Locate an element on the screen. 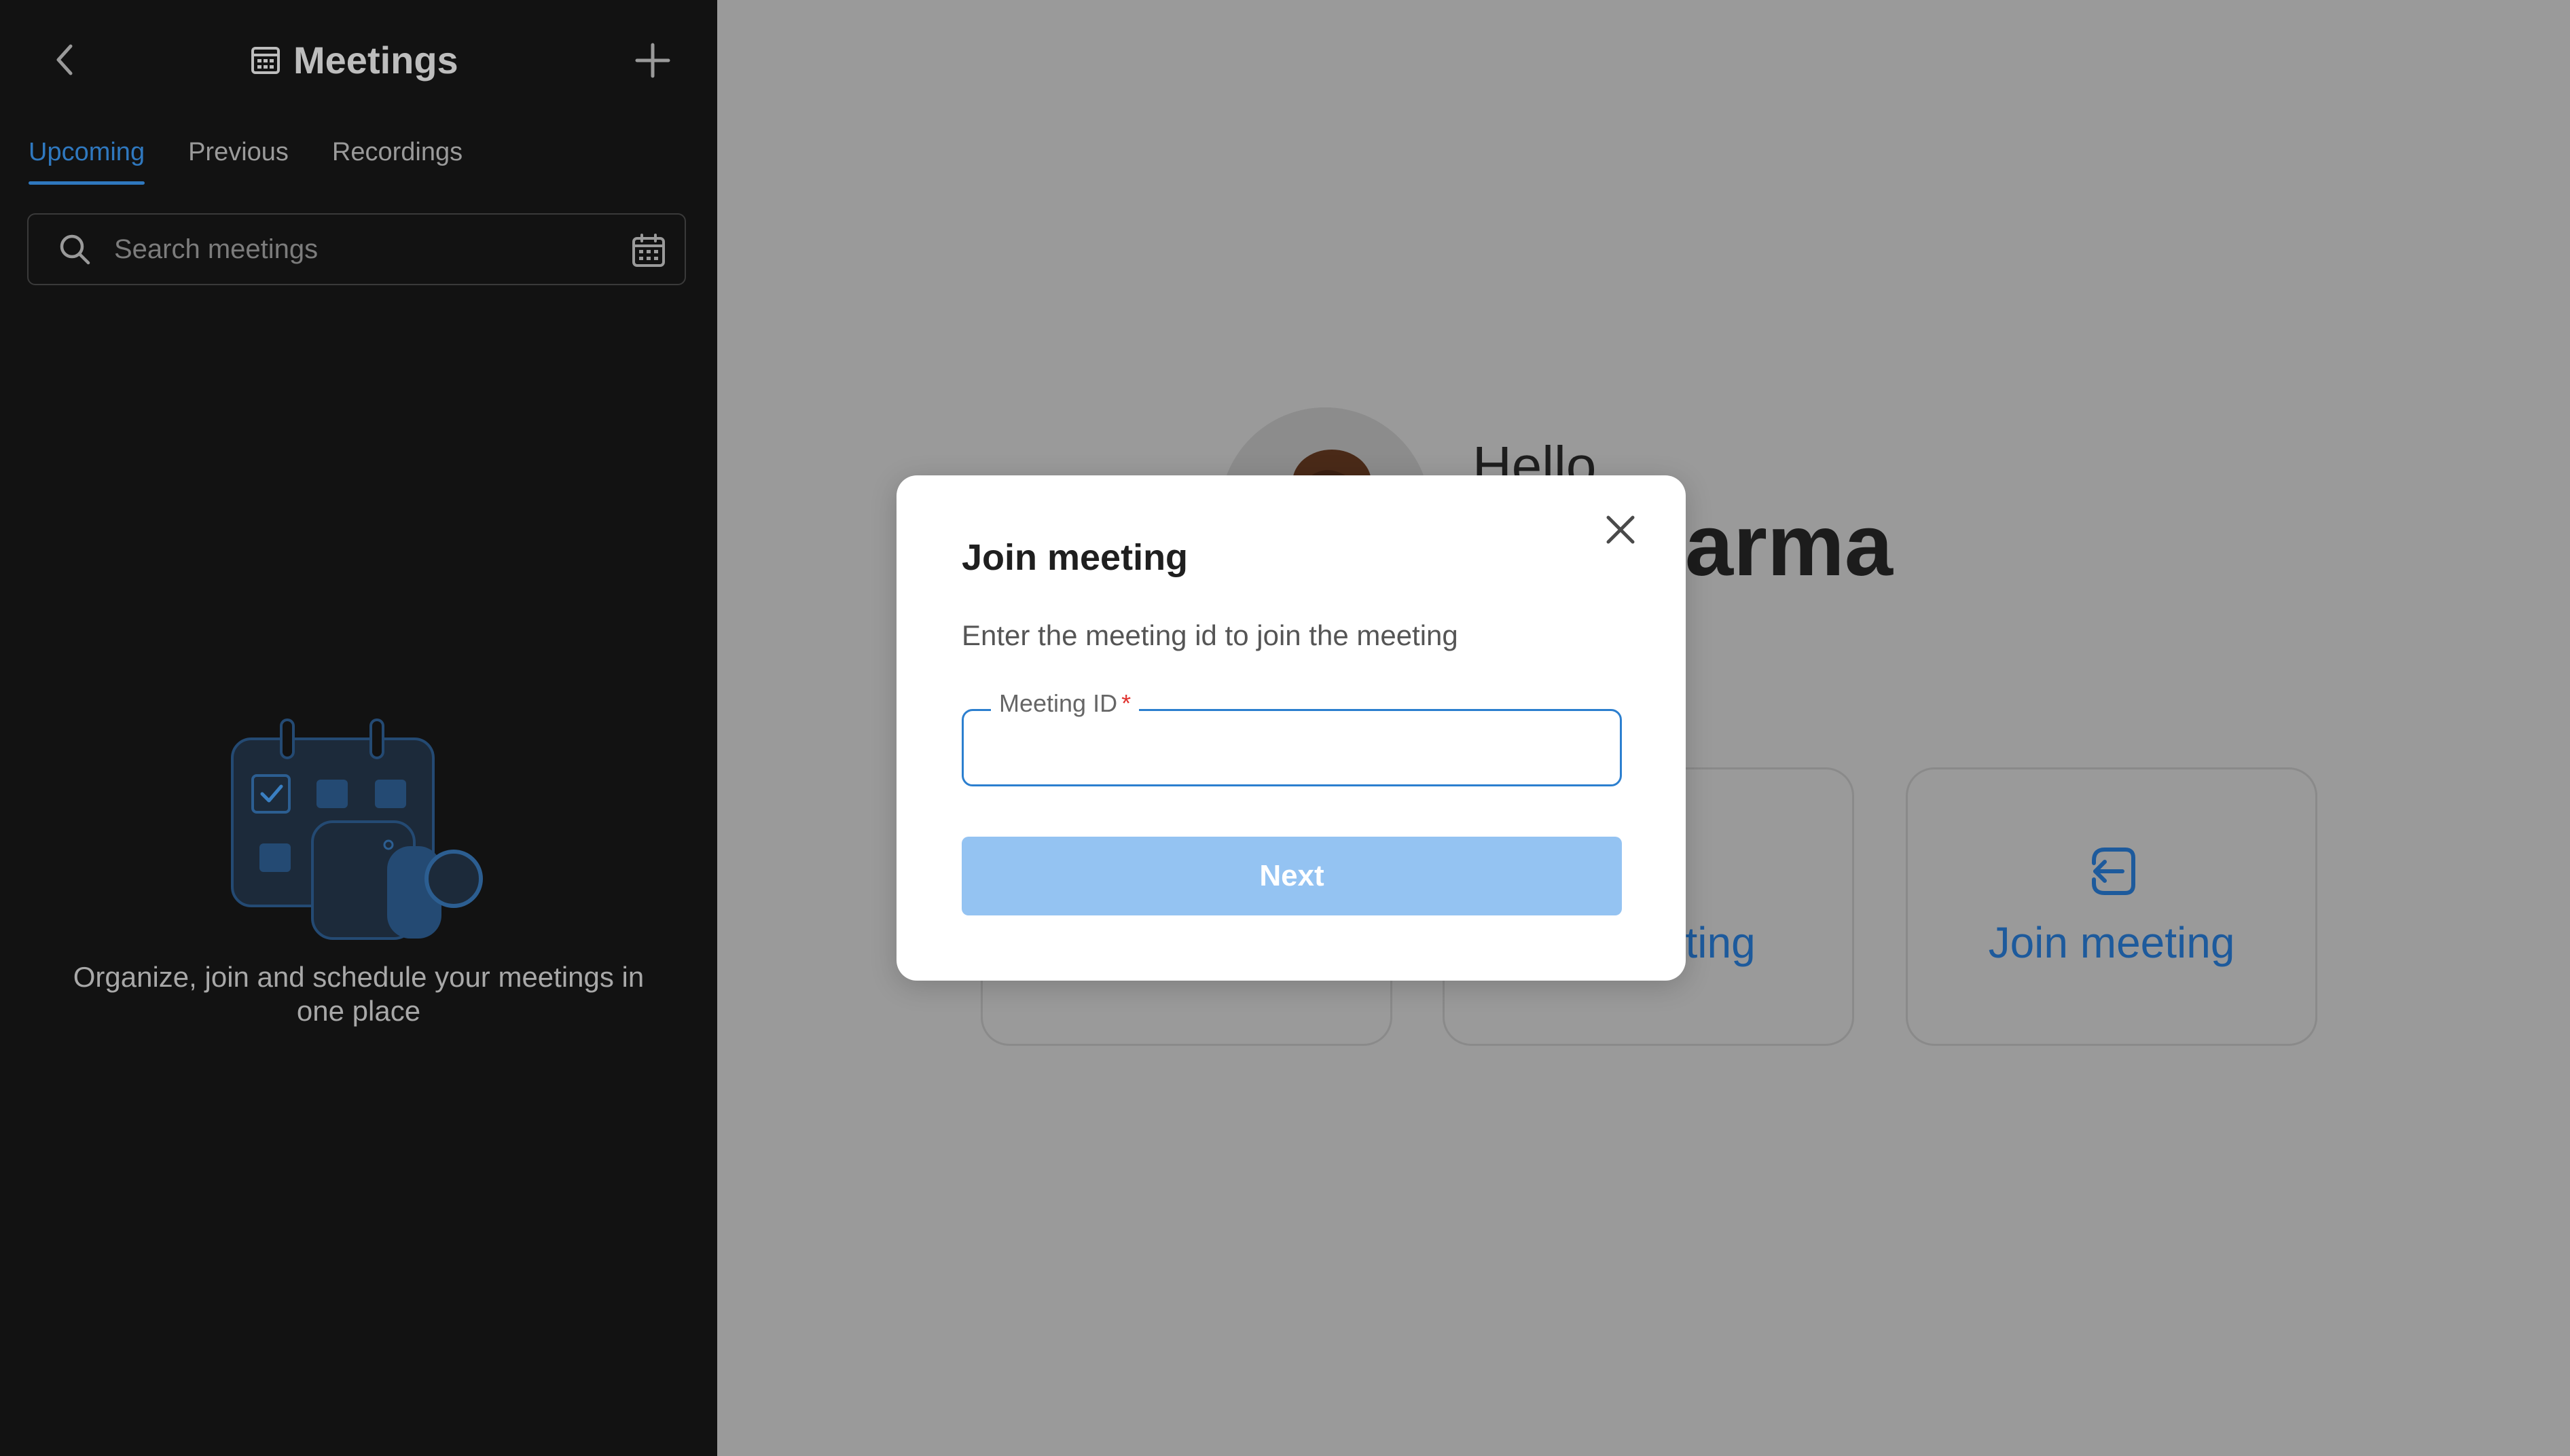  calendar-filter-button is located at coordinates (648, 251).